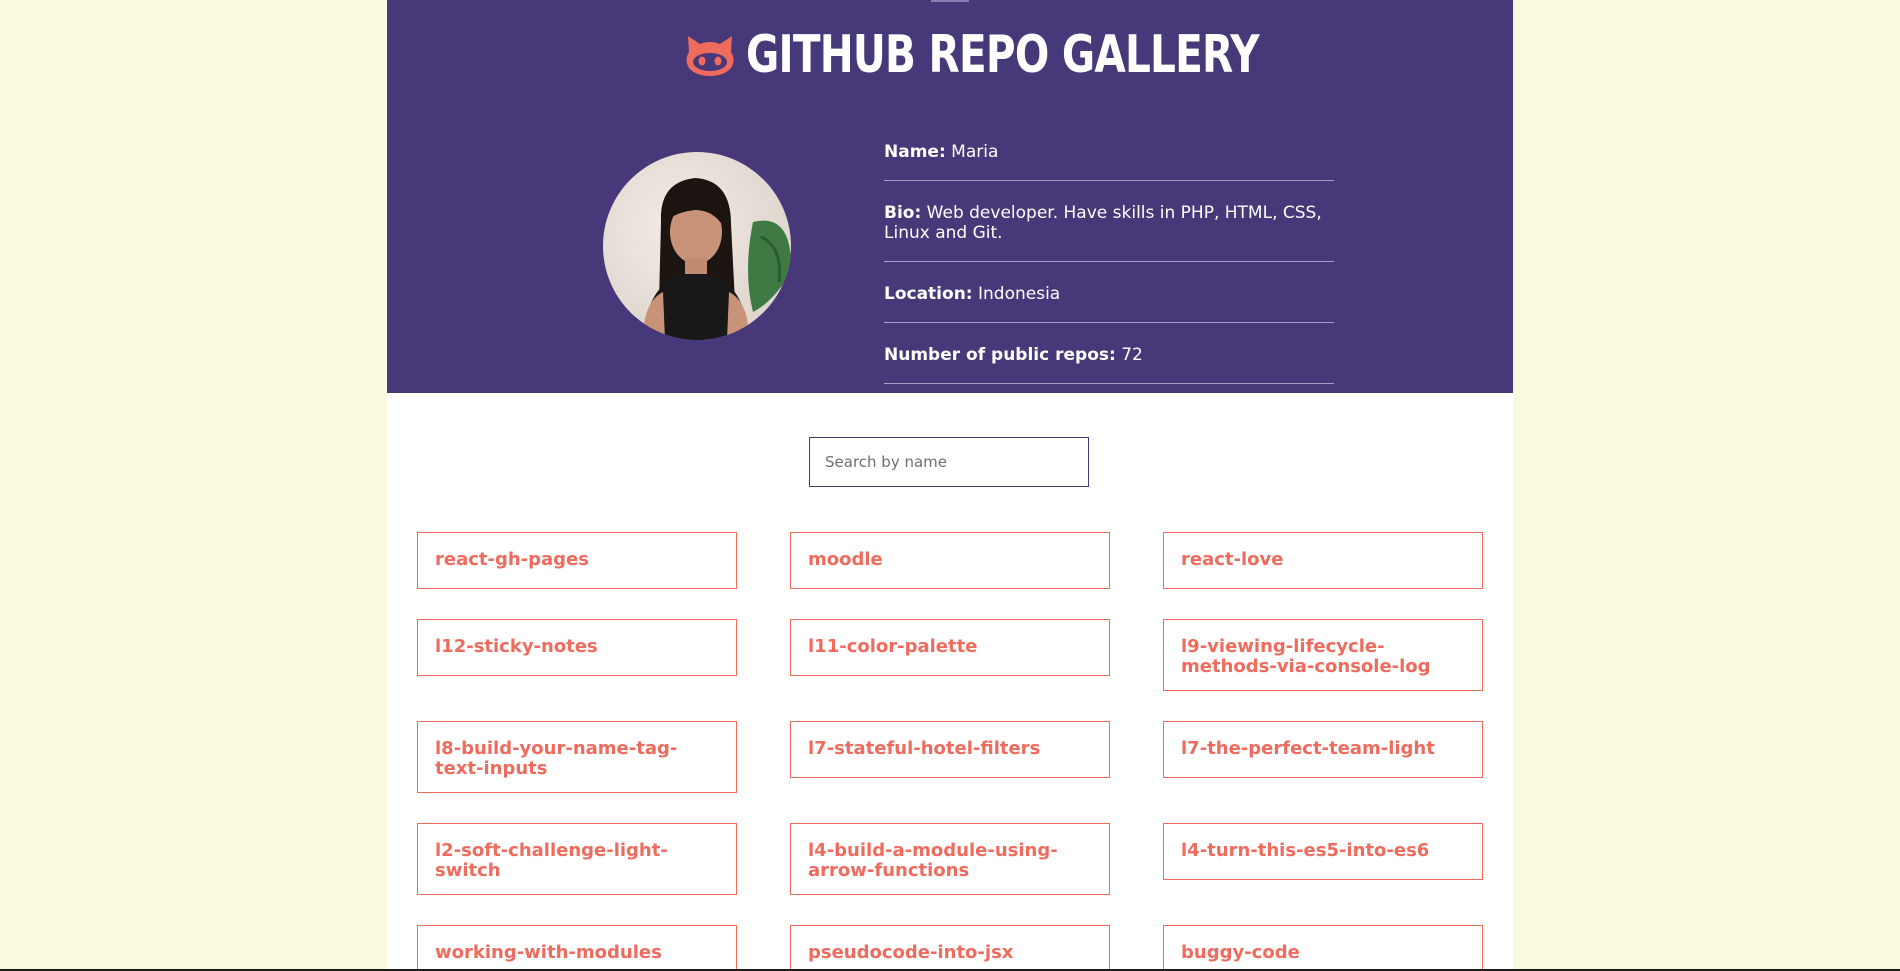 The width and height of the screenshot is (1900, 971). I want to click on location-label: Location:, so click(928, 294).